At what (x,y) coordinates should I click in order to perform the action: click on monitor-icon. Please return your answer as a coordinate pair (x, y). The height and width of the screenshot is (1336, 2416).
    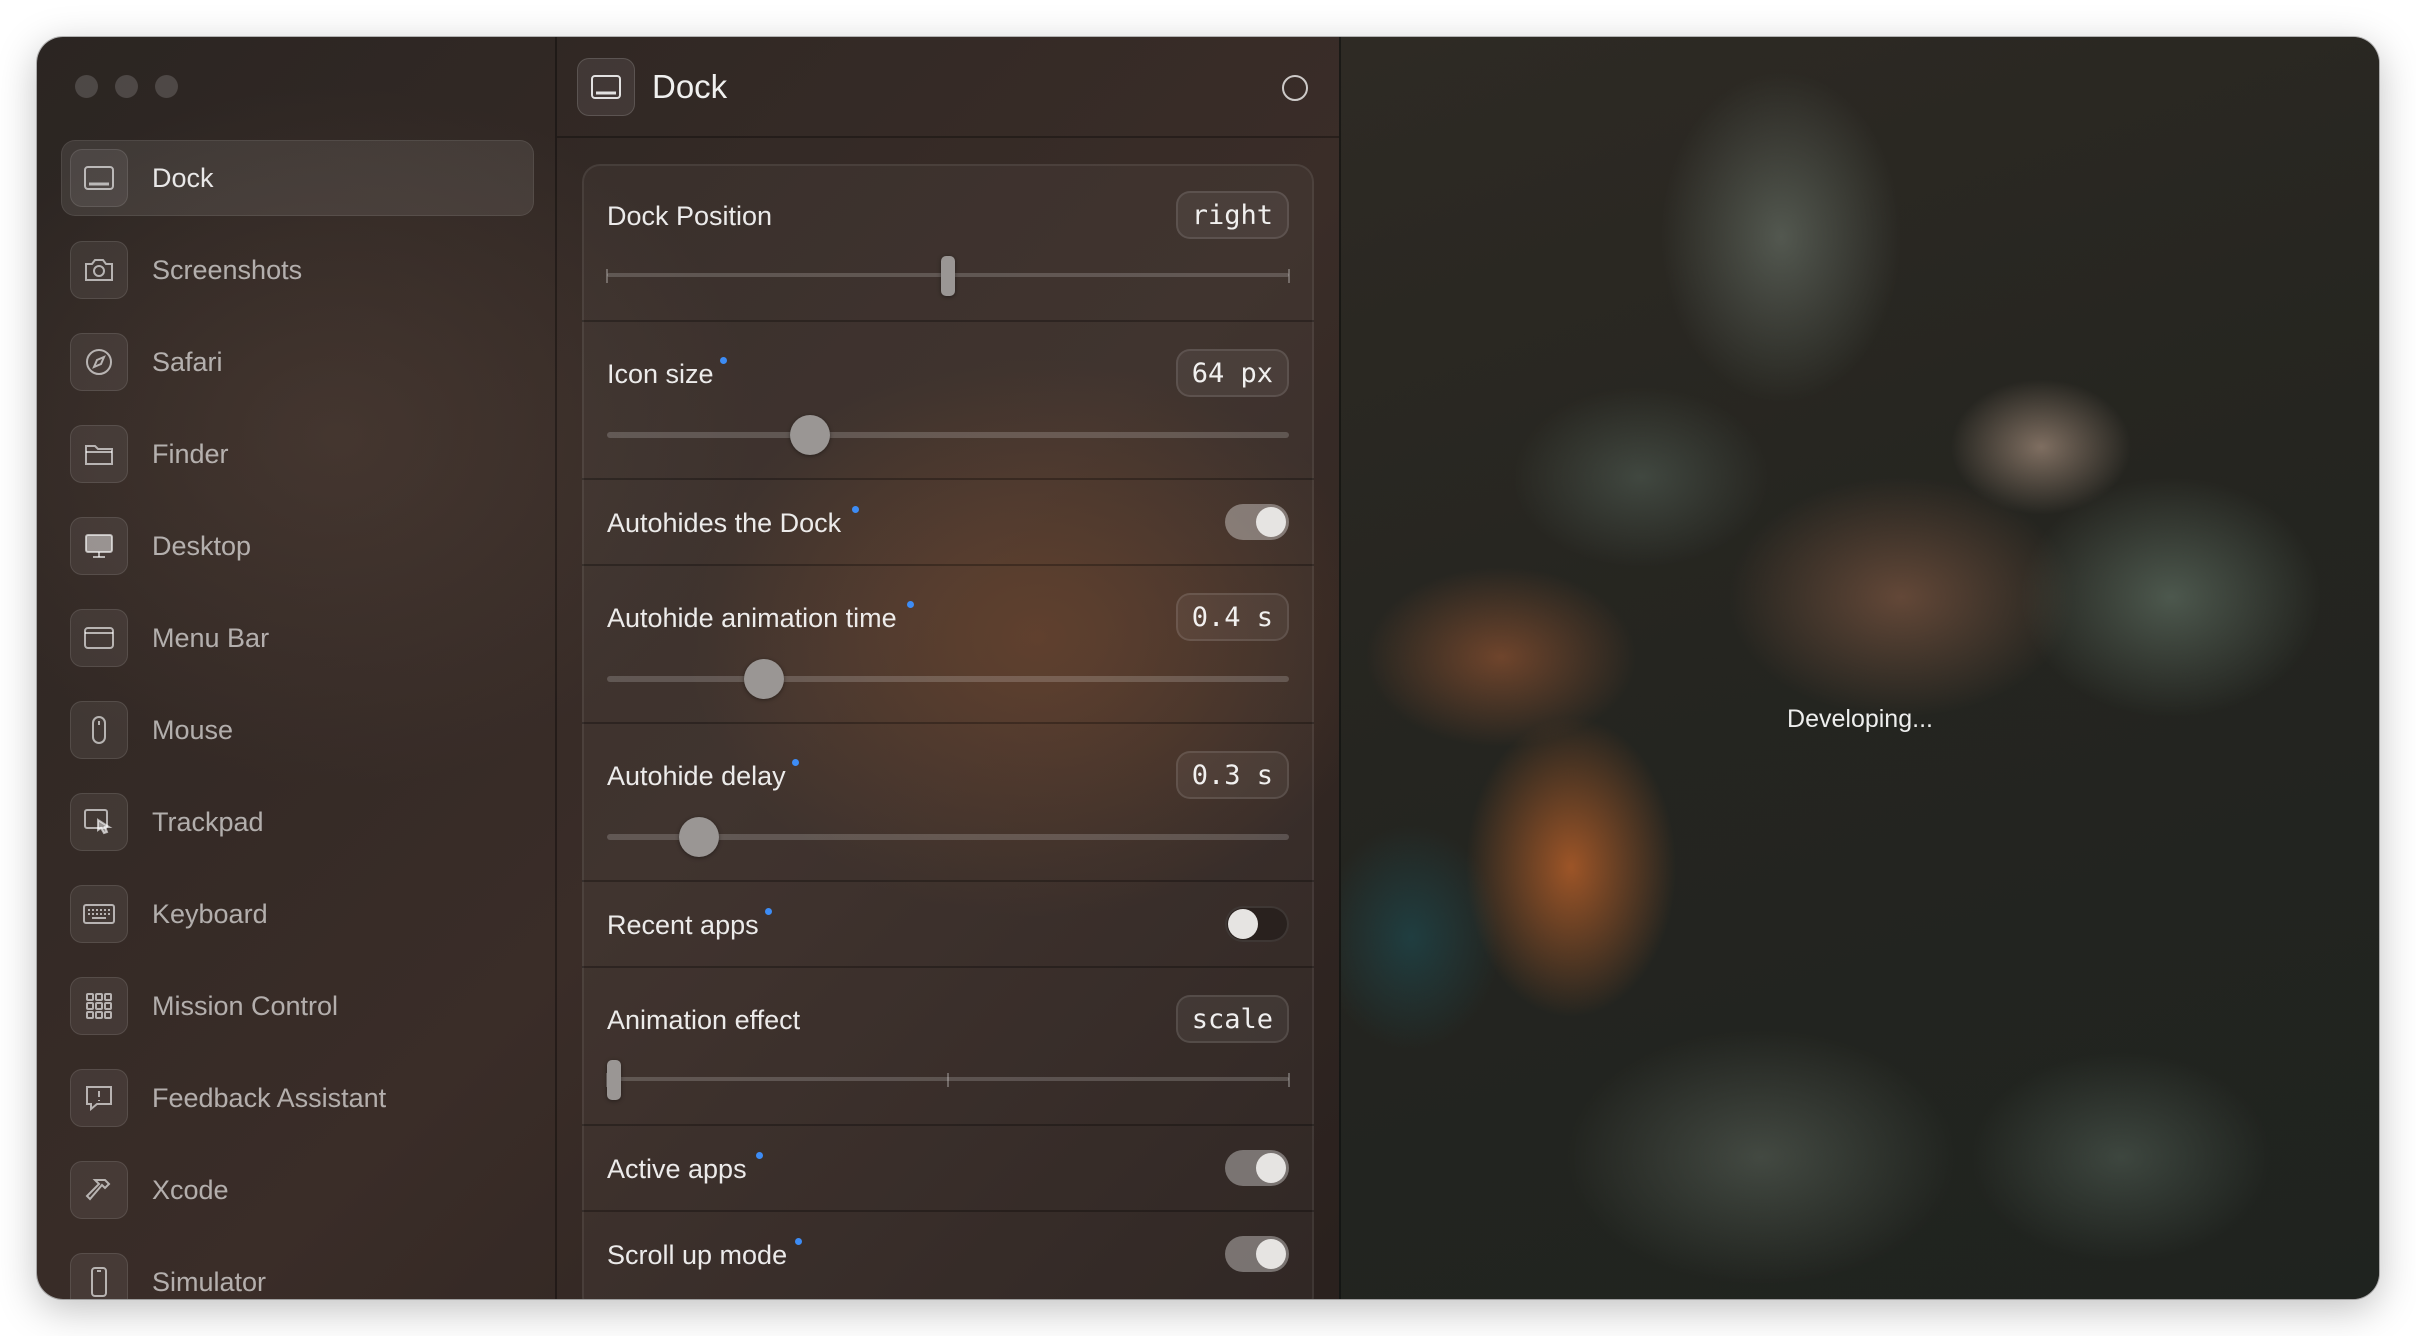
    Looking at the image, I should click on (99, 546).